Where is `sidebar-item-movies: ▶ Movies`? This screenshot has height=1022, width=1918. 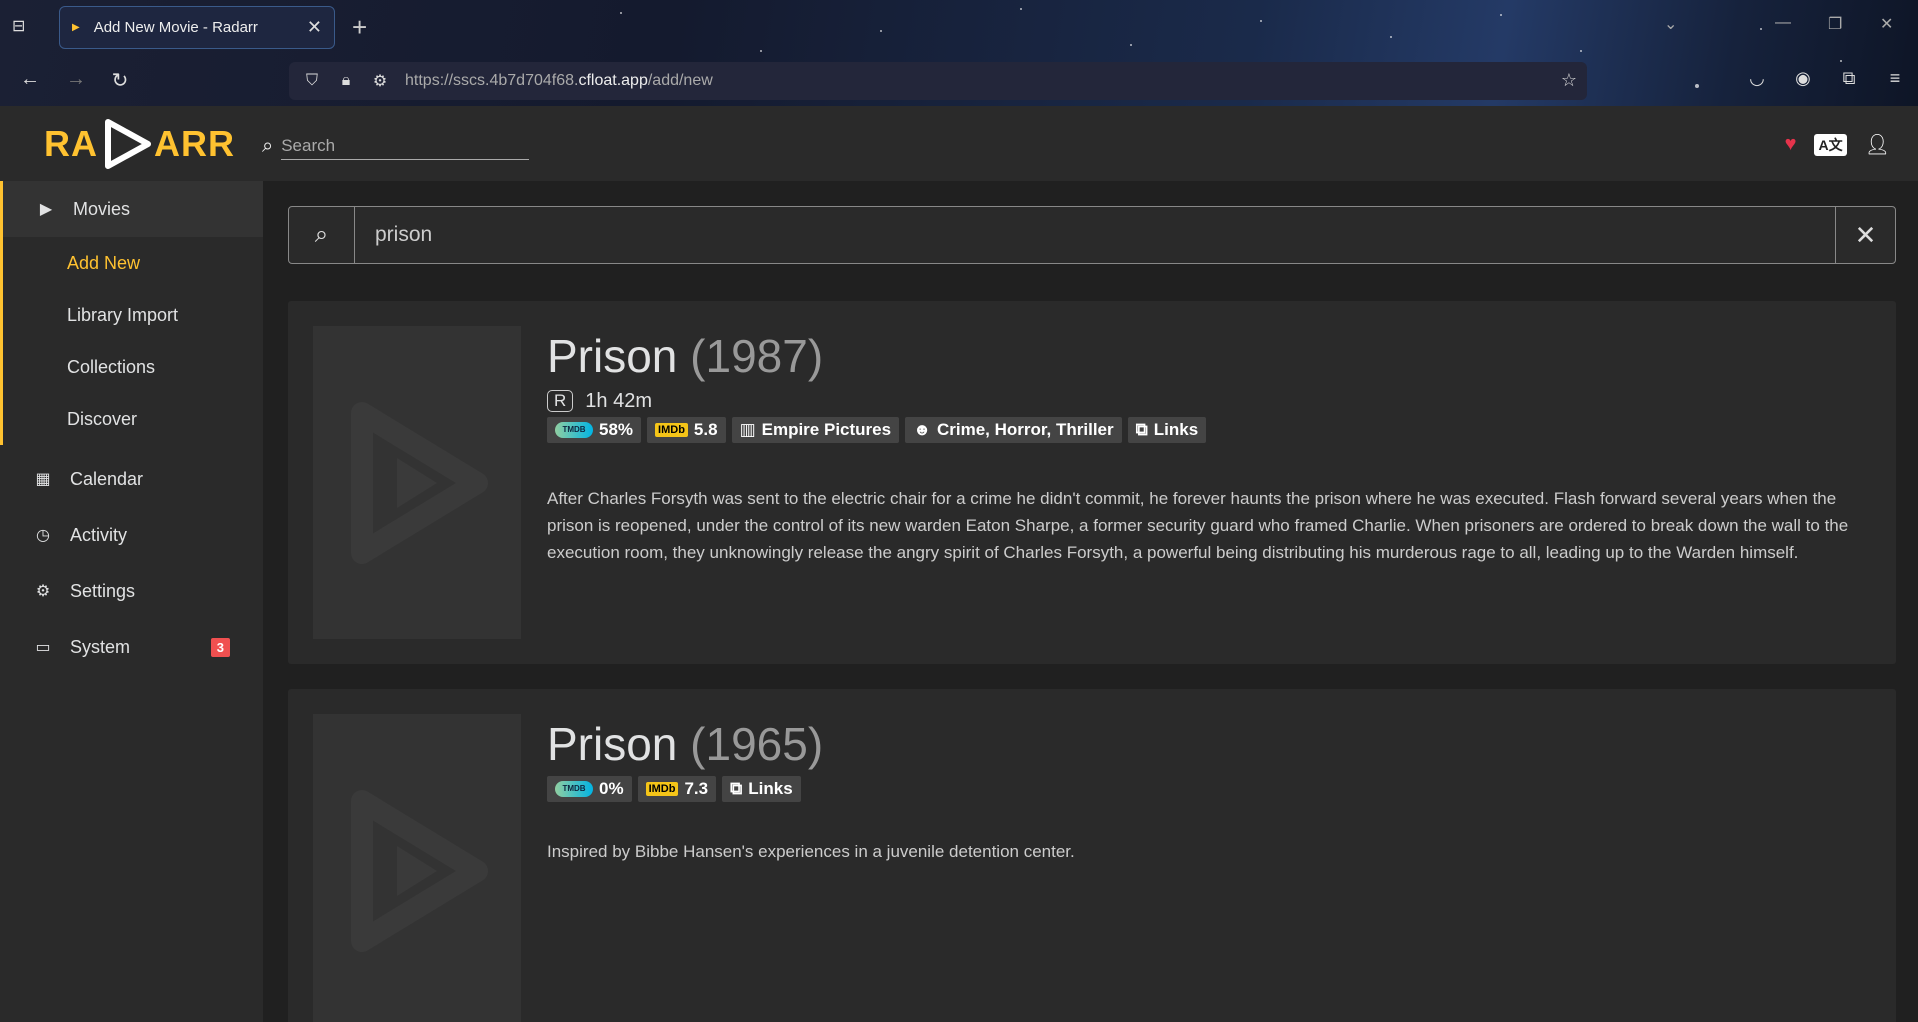
sidebar-item-movies: ▶ Movies is located at coordinates (133, 209).